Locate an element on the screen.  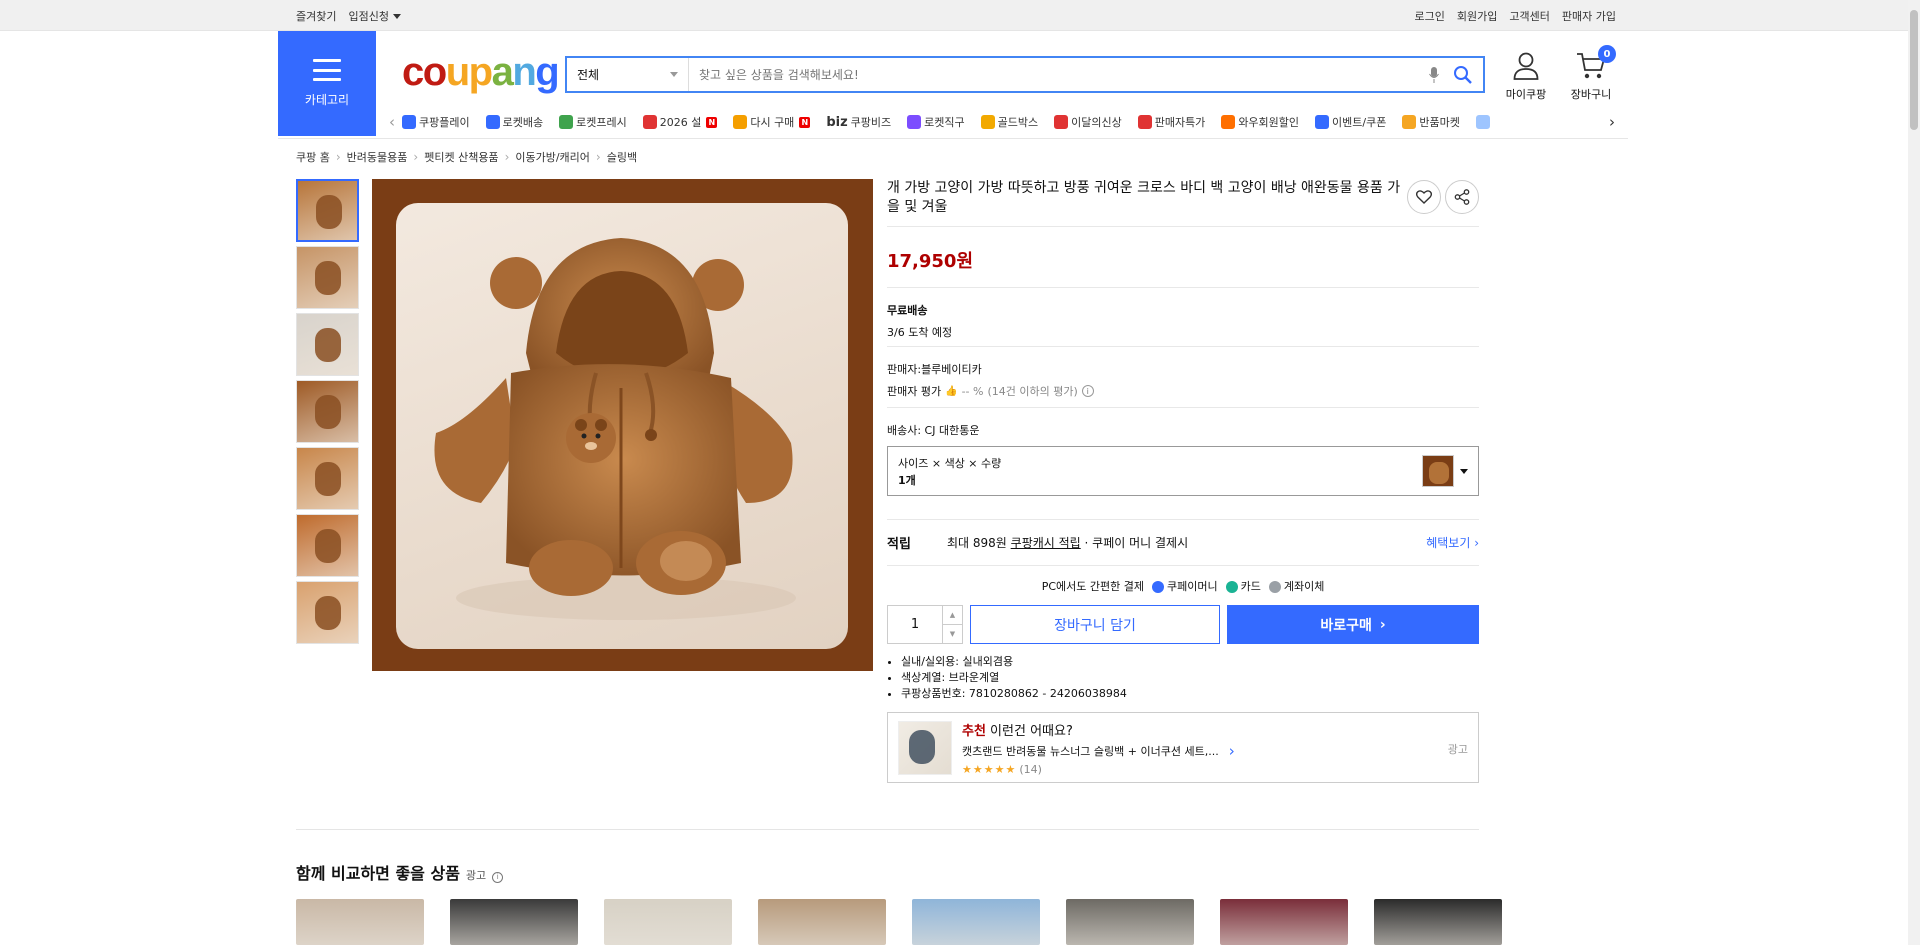
seller-signup-link: 판매자 가입 is located at coordinates (1589, 16).